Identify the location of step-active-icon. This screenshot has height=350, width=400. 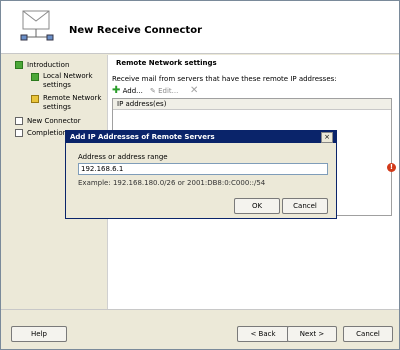
(35, 99).